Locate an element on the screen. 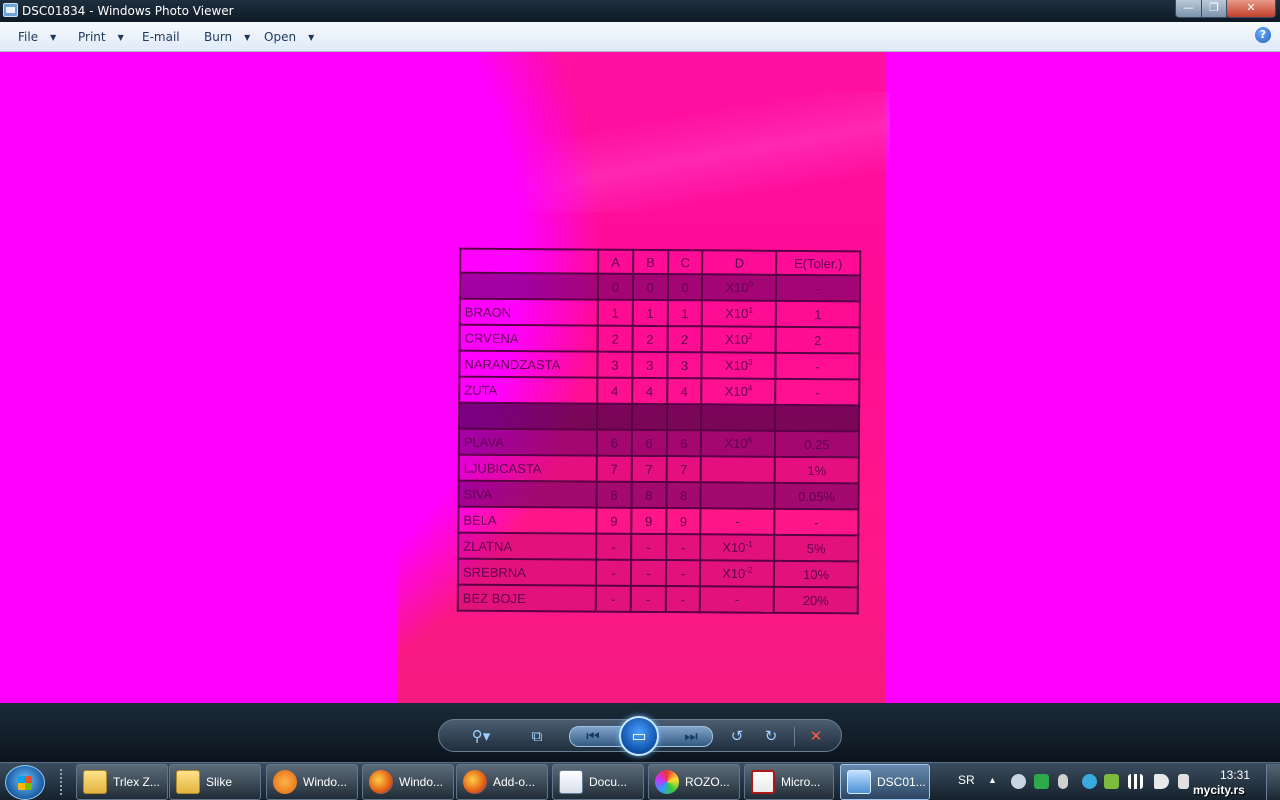 Image resolution: width=1280 pixels, height=800 pixels. table-row is located at coordinates (659, 417).